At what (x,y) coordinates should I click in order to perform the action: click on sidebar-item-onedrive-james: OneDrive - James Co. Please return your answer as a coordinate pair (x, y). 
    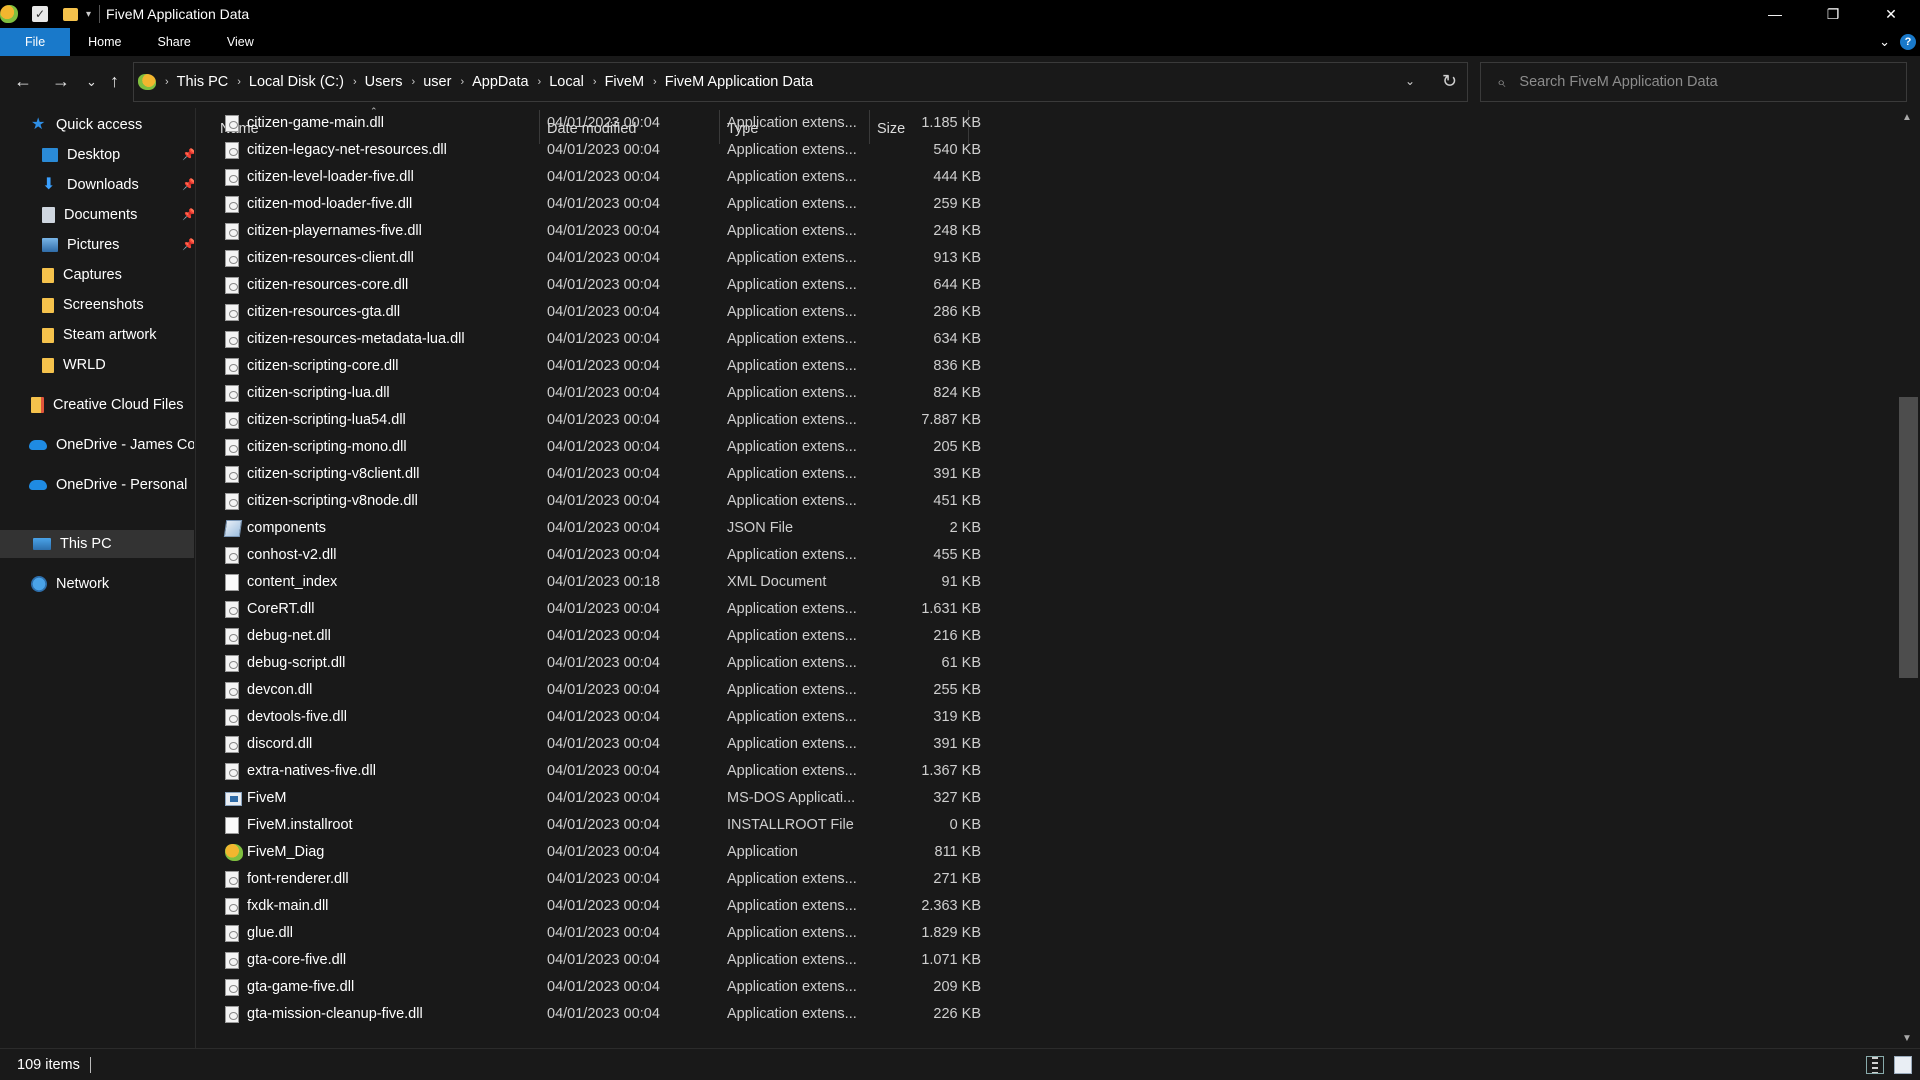
    Looking at the image, I should click on (97, 445).